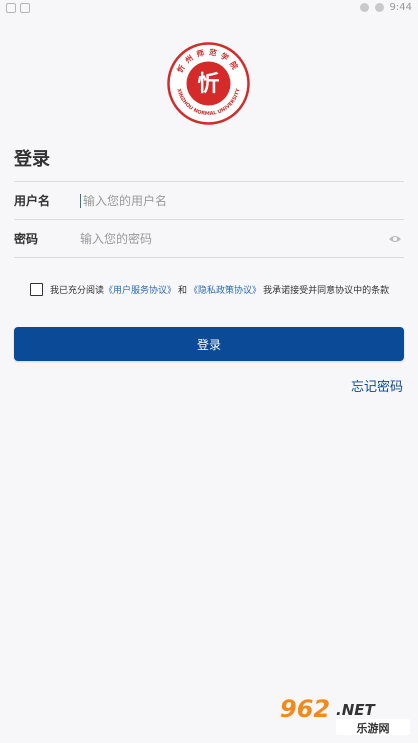 The width and height of the screenshot is (418, 743). I want to click on svg-text: .NET, so click(356, 710).